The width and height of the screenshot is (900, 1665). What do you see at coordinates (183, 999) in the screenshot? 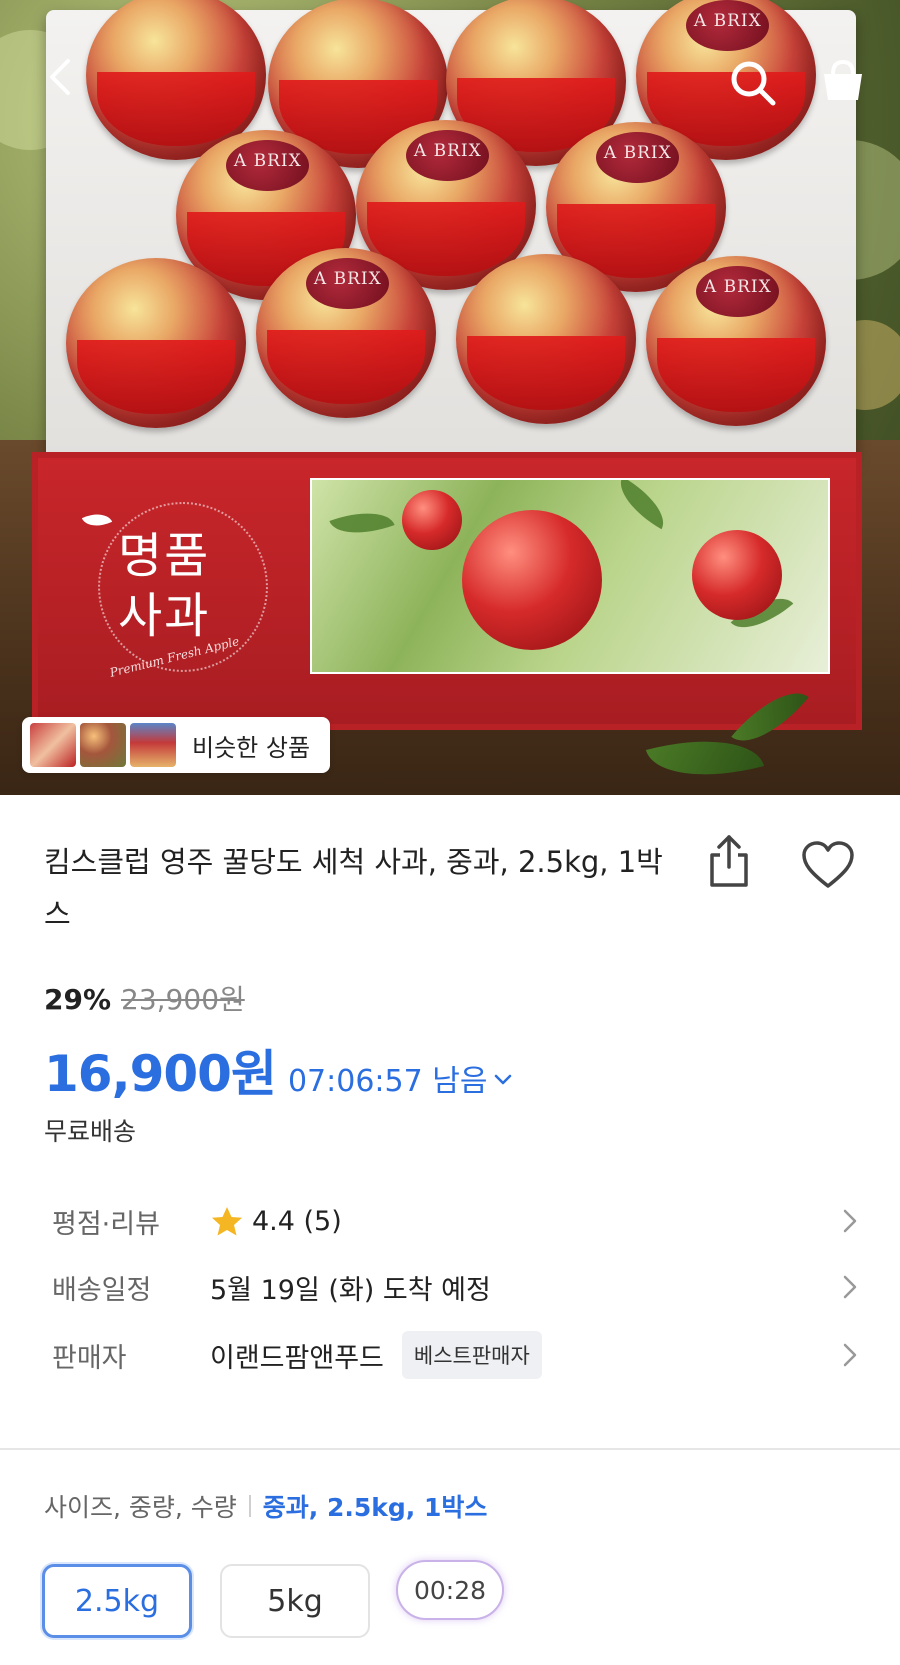
I see `original-price: 23,900원` at bounding box center [183, 999].